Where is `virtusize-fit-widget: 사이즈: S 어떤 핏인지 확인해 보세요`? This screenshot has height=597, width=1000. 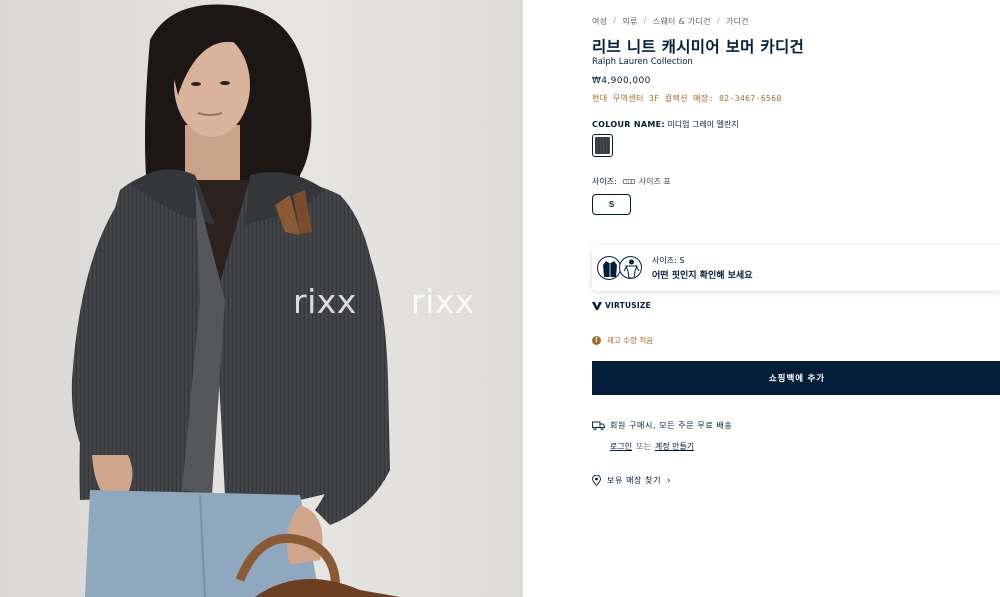 virtusize-fit-widget: 사이즈: S 어떤 핏인지 확인해 보세요 is located at coordinates (796, 268).